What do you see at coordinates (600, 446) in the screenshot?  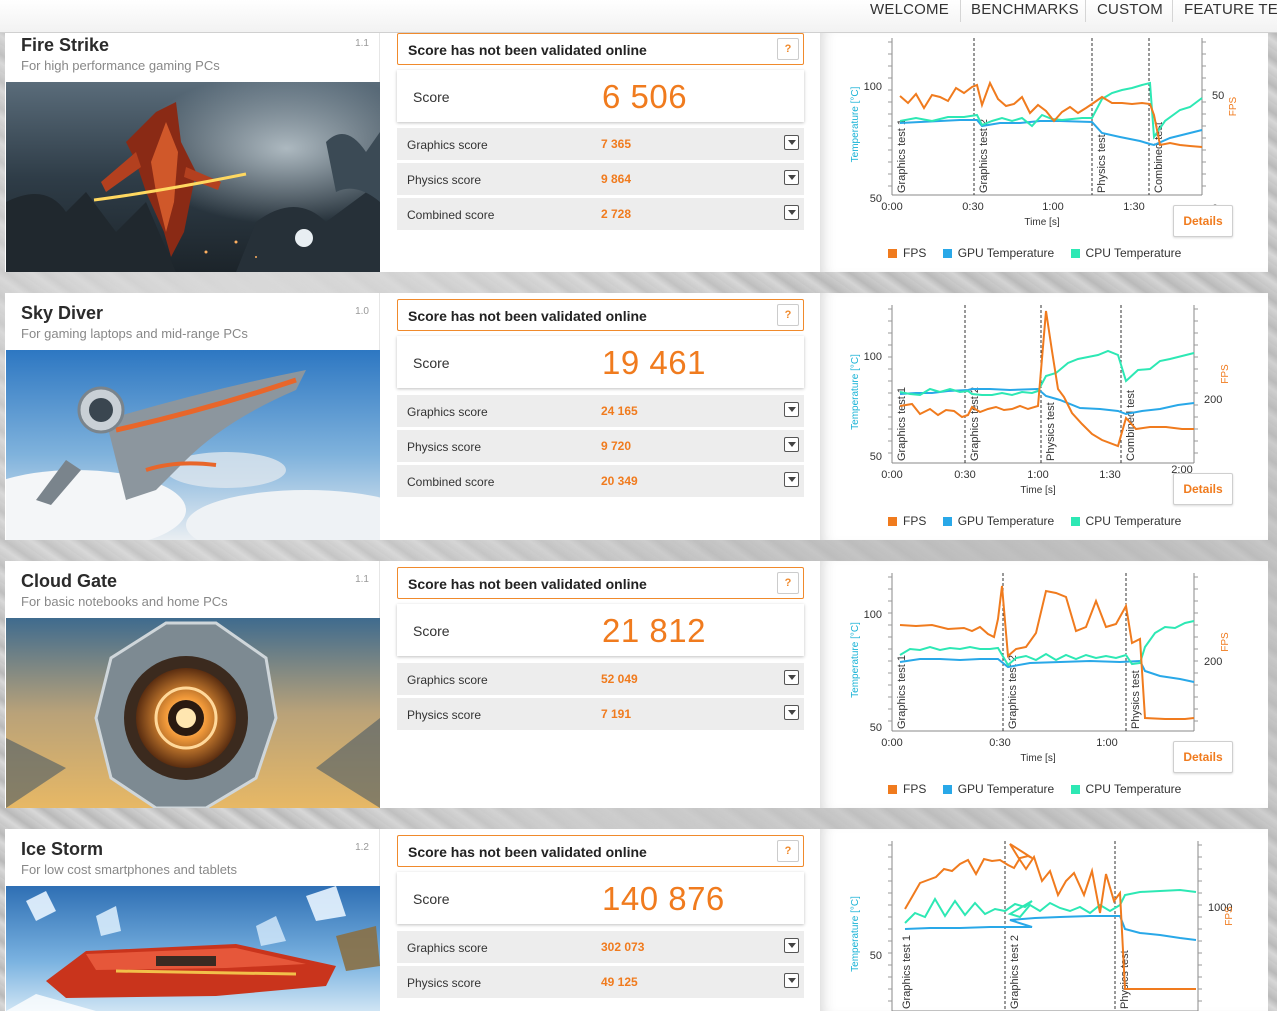 I see `subscore-row: Physics score 9 720` at bounding box center [600, 446].